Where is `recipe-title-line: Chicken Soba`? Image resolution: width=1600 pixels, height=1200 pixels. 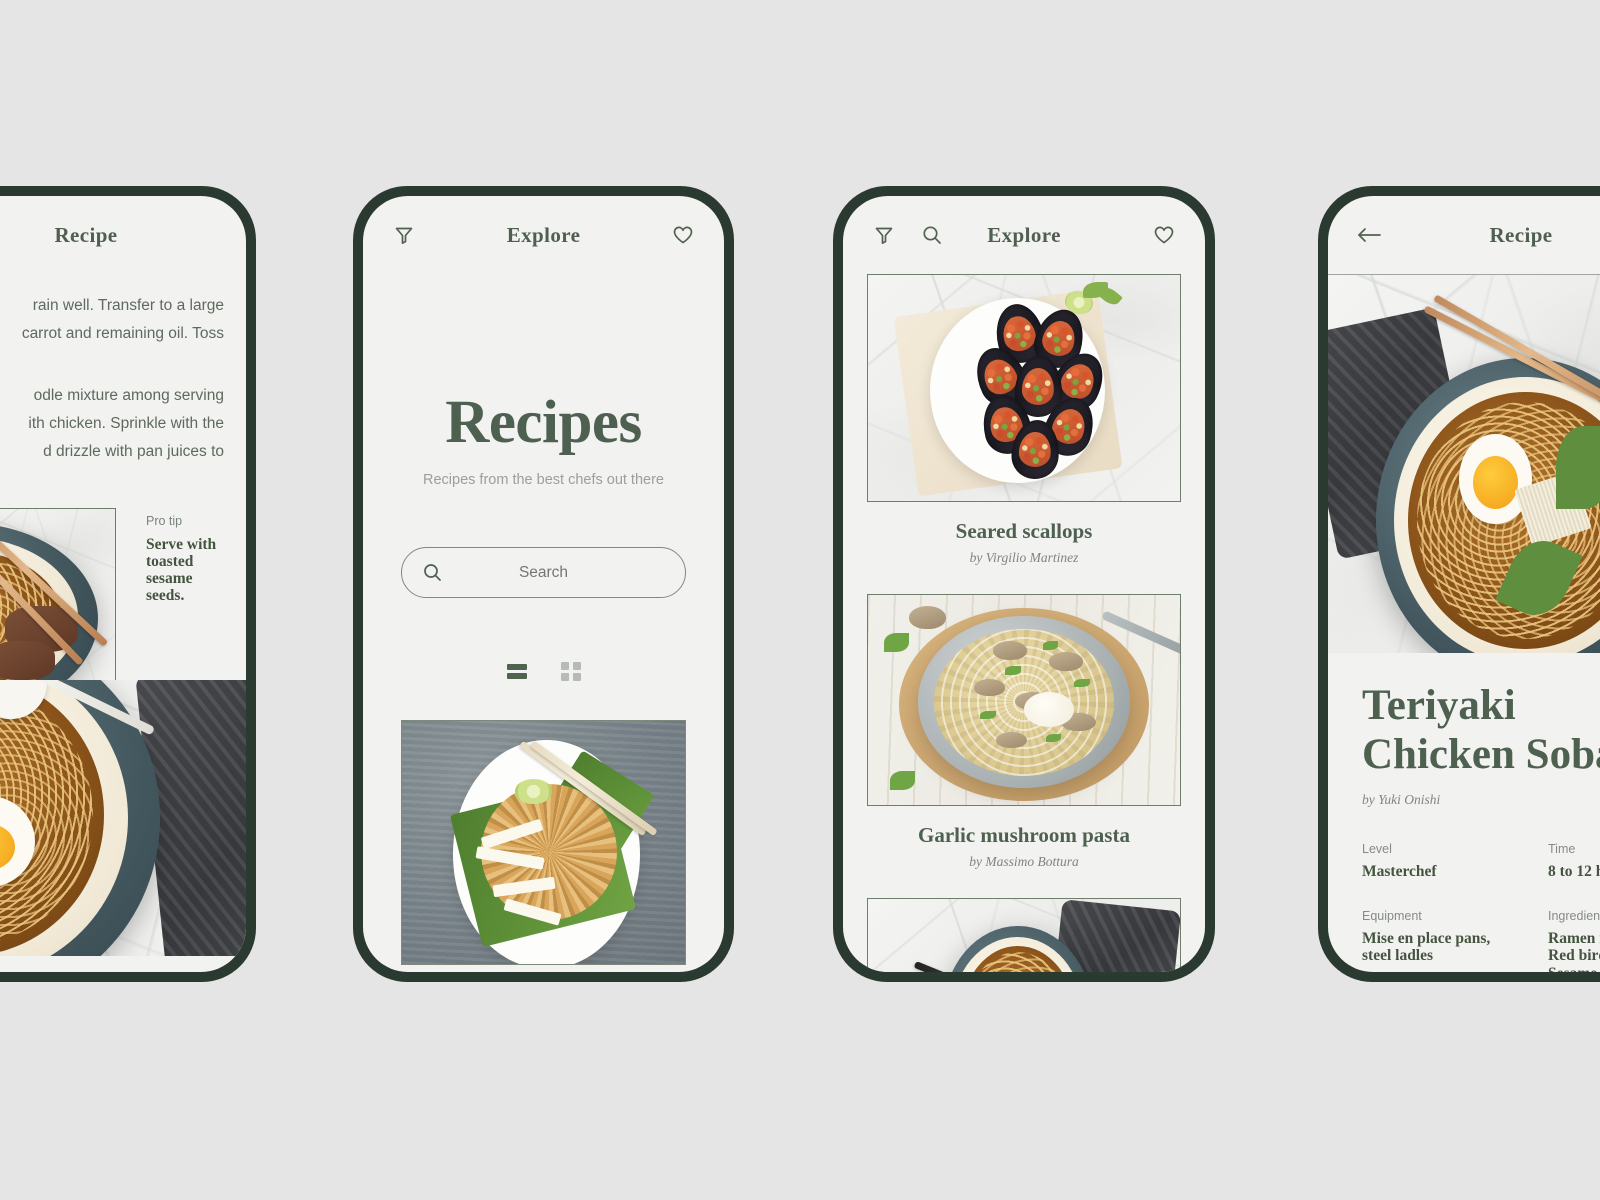 recipe-title-line: Chicken Soba is located at coordinates (1481, 754).